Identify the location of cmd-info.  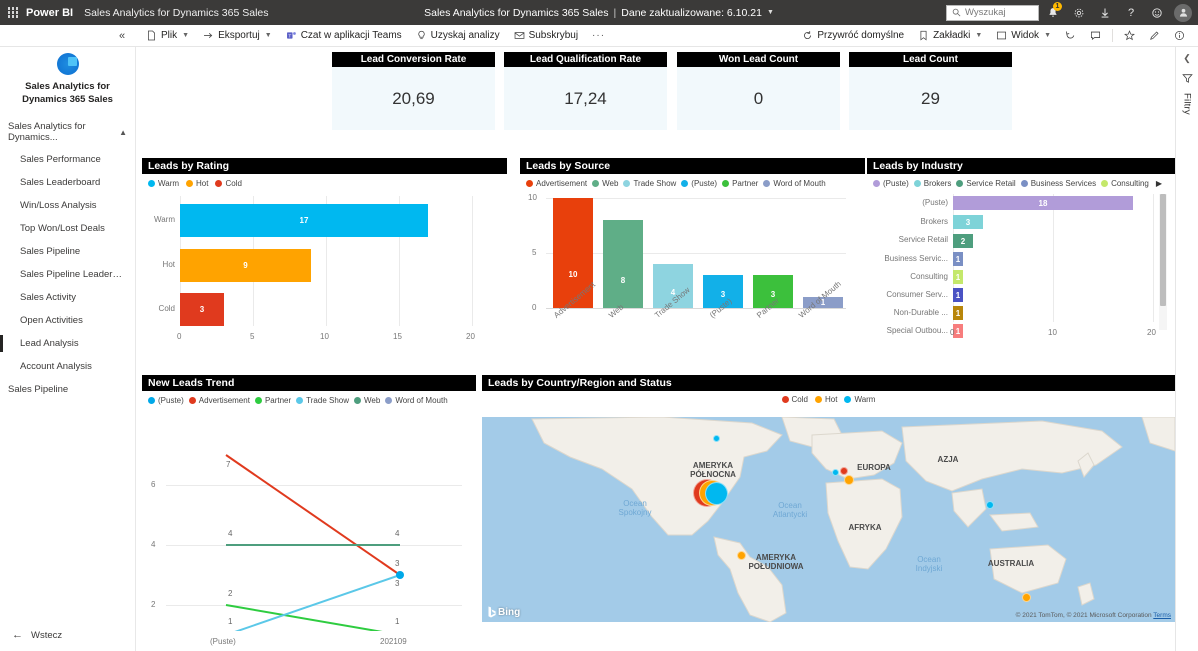
(1179, 36).